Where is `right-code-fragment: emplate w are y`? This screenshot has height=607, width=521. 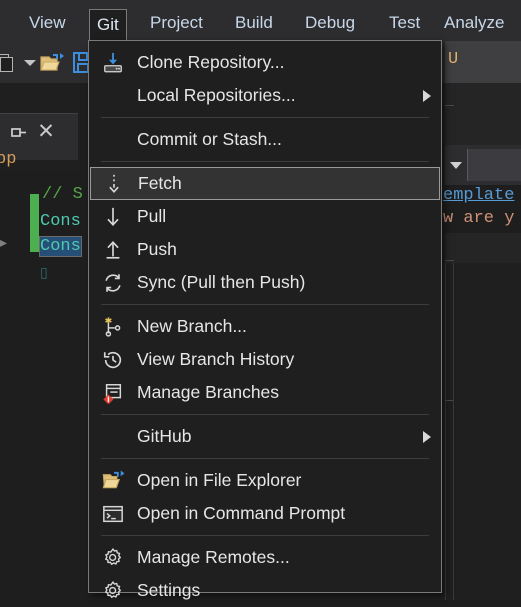 right-code-fragment: emplate w are y is located at coordinates (482, 209).